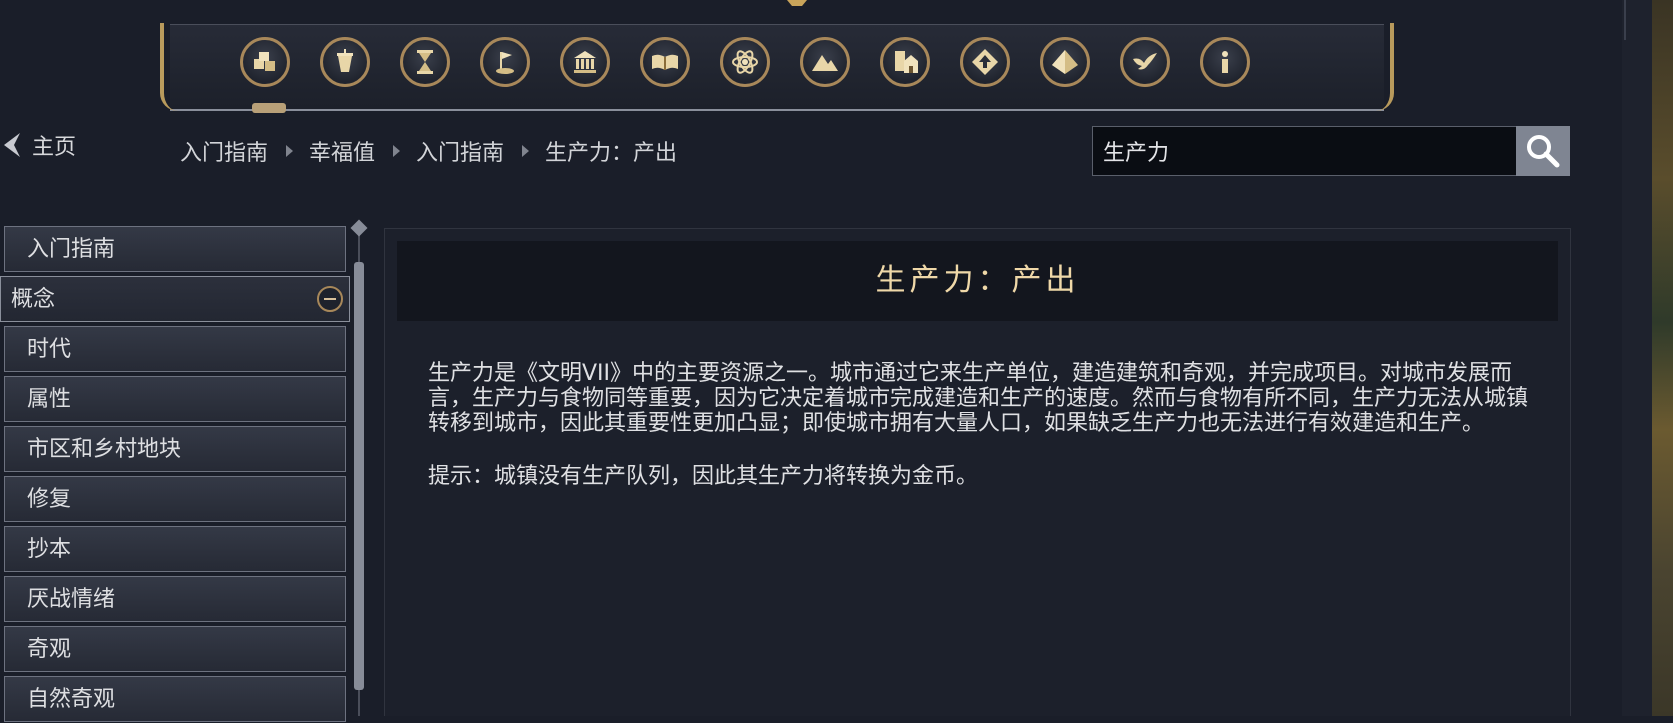  Describe the element at coordinates (345, 62) in the screenshot. I see `happiness-icon` at that location.